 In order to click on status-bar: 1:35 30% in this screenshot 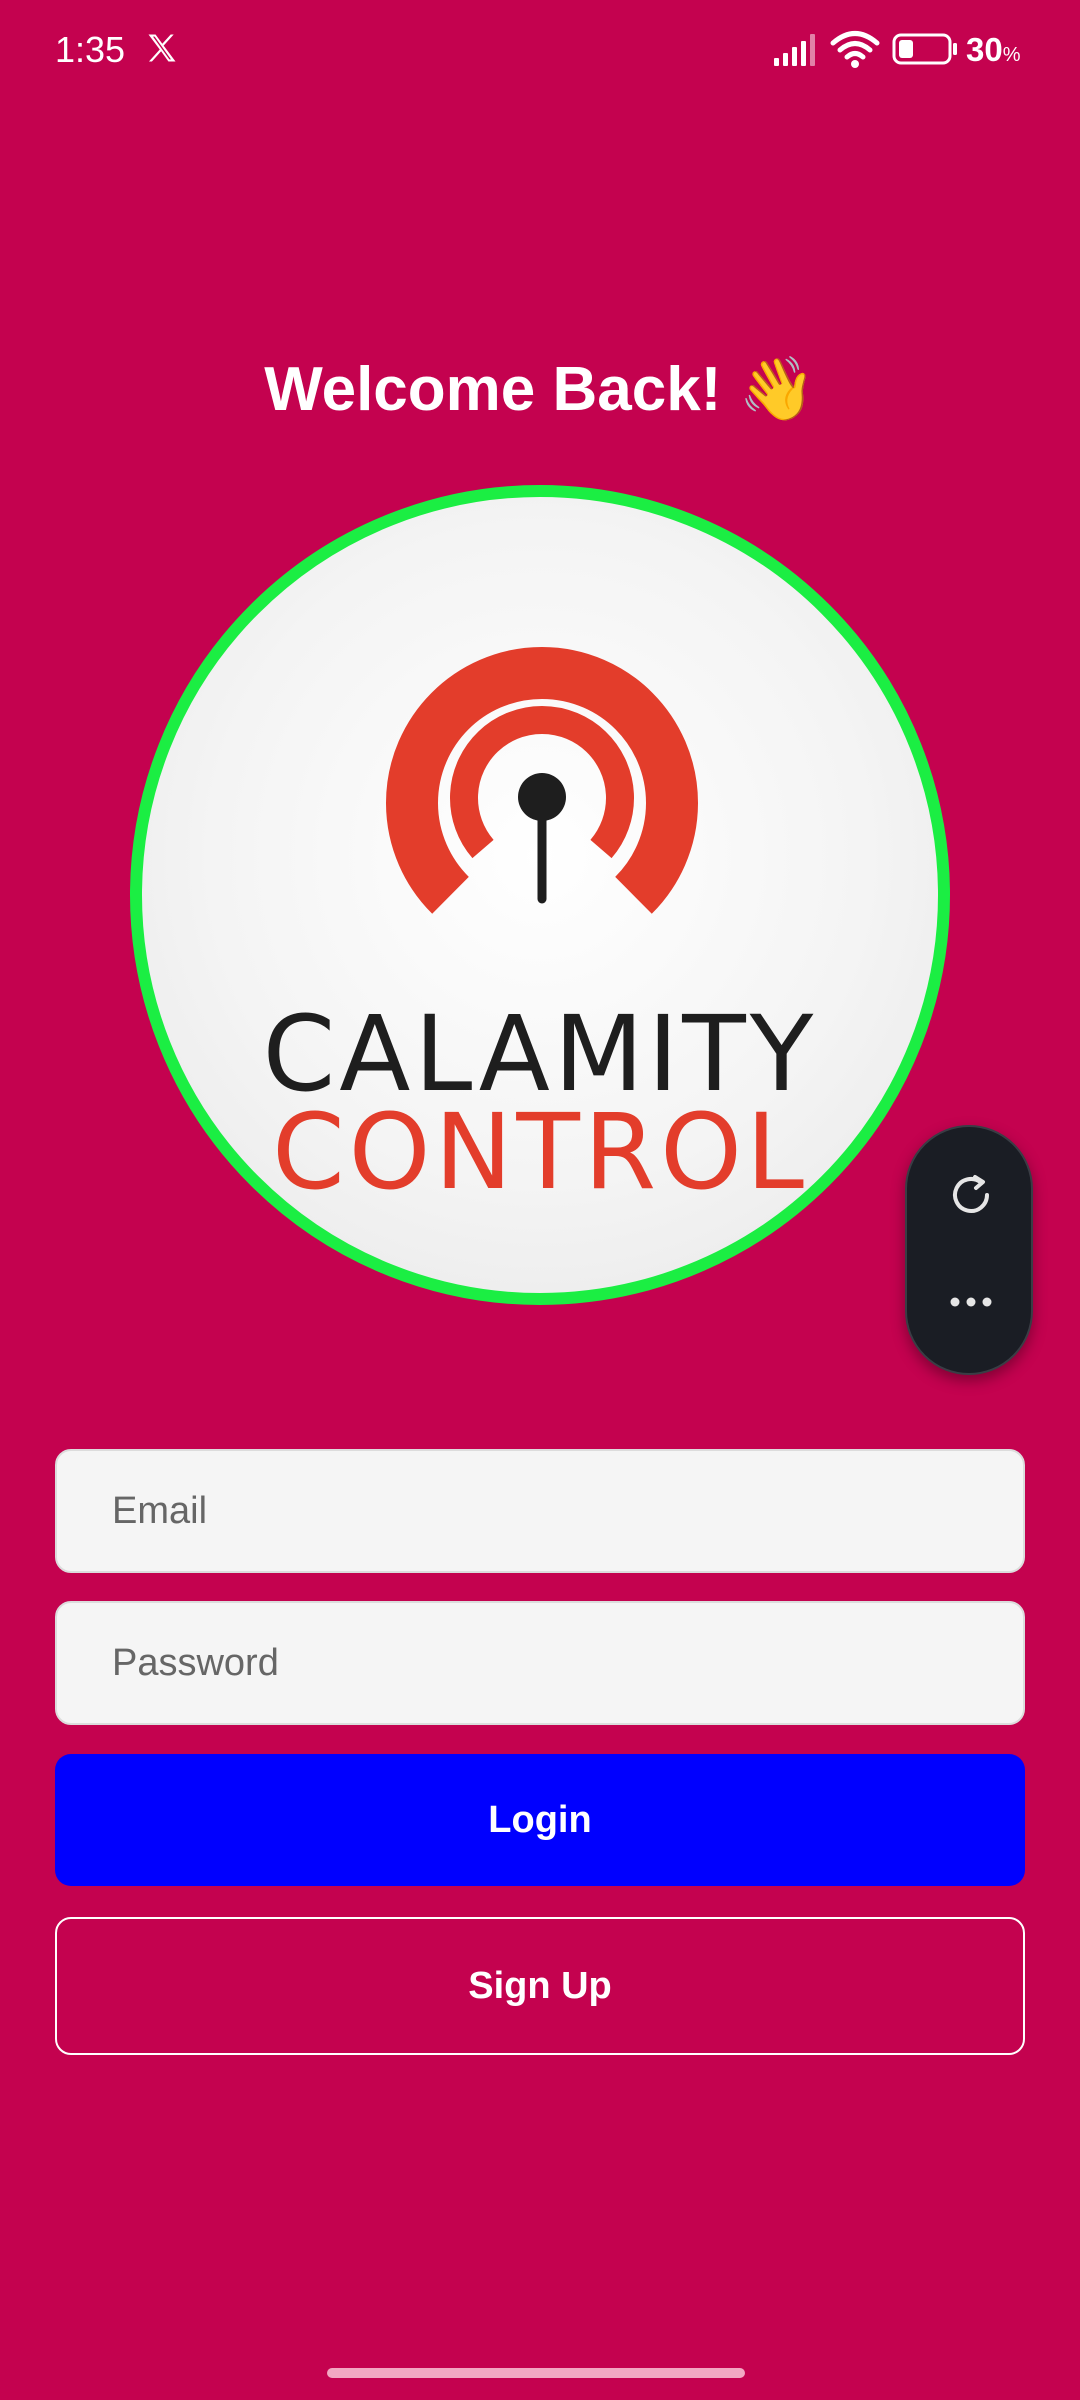, I will do `click(540, 50)`.